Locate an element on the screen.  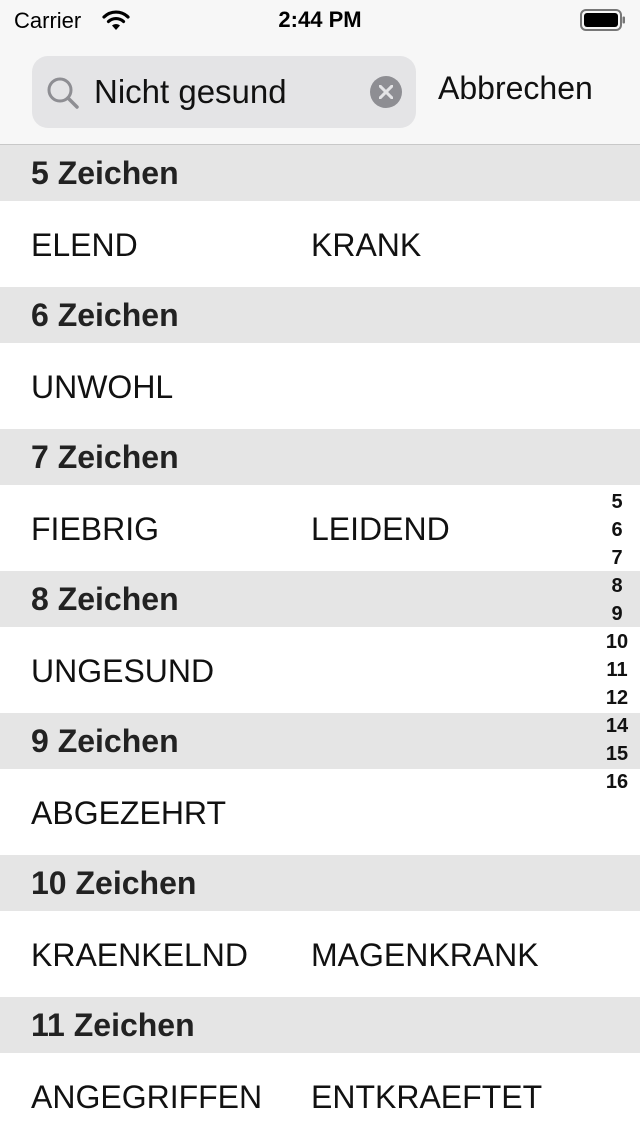
list-row: FIEBRIG LEIDEND is located at coordinates (320, 528).